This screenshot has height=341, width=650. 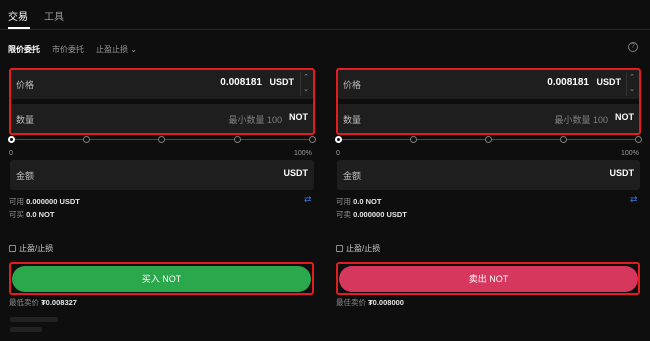 I want to click on buy-price-field: 价格 0.008181 USDT ⌃ ⌄, so click(x=162, y=84).